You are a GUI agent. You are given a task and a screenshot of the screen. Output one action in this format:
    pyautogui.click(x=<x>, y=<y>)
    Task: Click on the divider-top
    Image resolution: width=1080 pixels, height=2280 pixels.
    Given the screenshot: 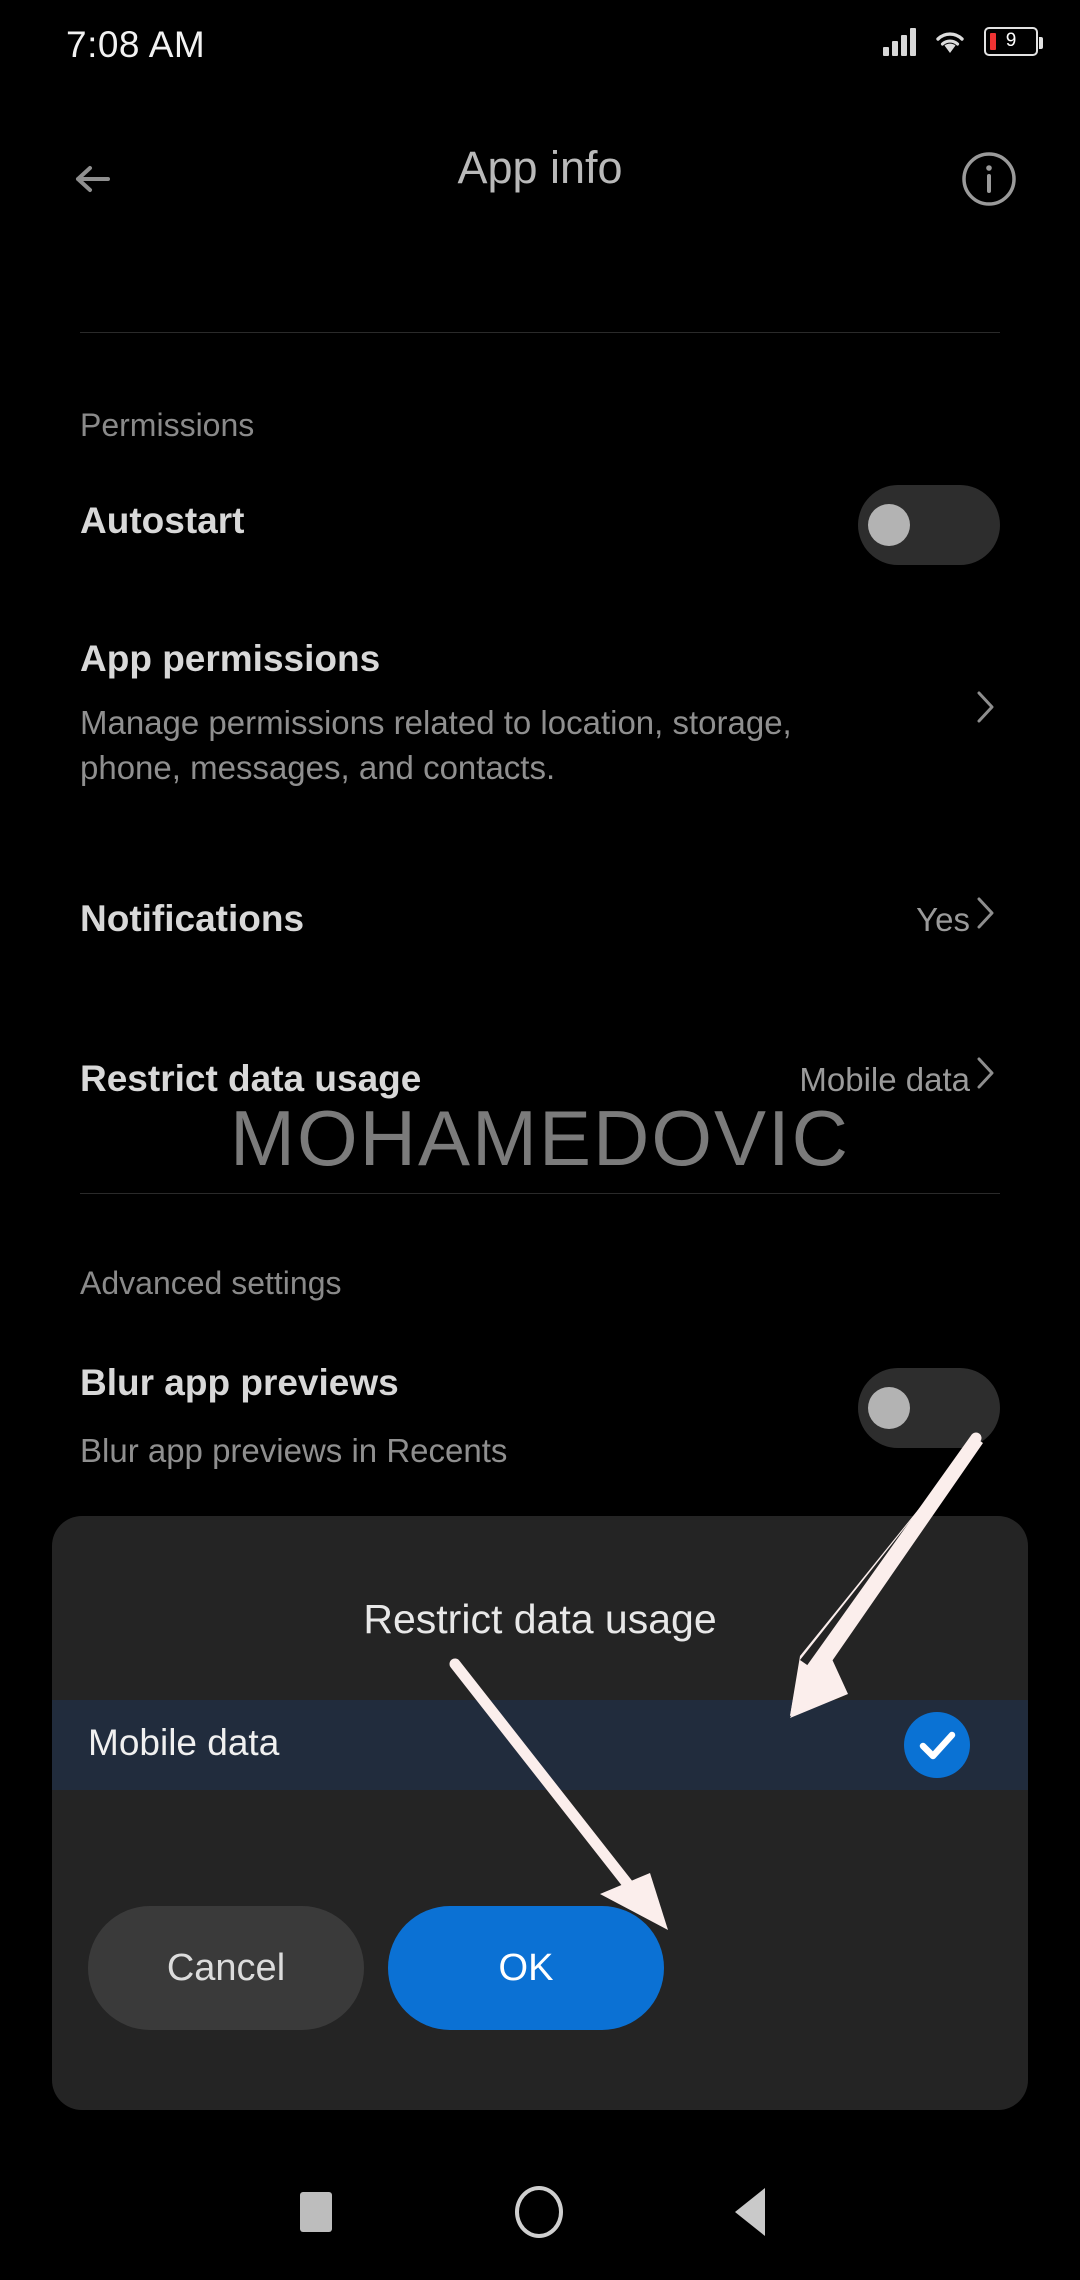 What is the action you would take?
    pyautogui.click(x=540, y=332)
    